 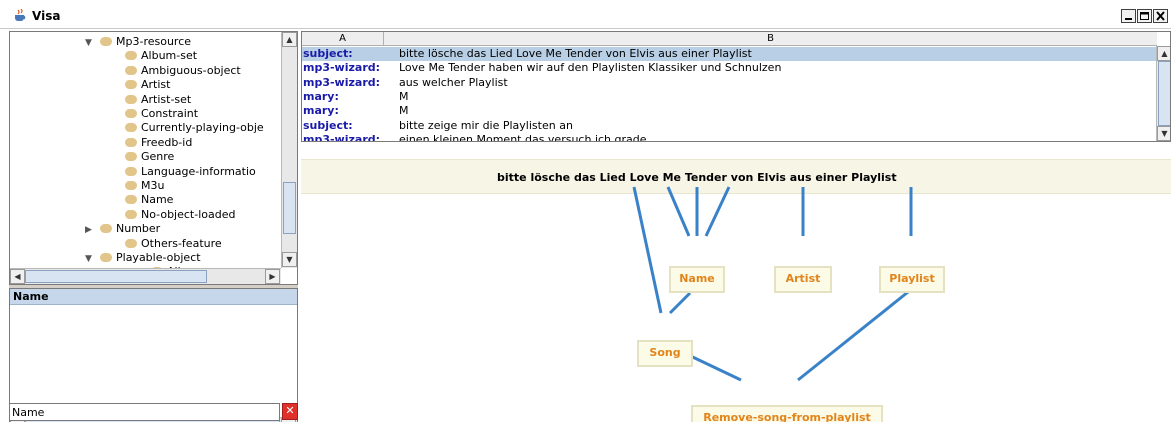 I want to click on tree-item: M3u, so click(x=144, y=186).